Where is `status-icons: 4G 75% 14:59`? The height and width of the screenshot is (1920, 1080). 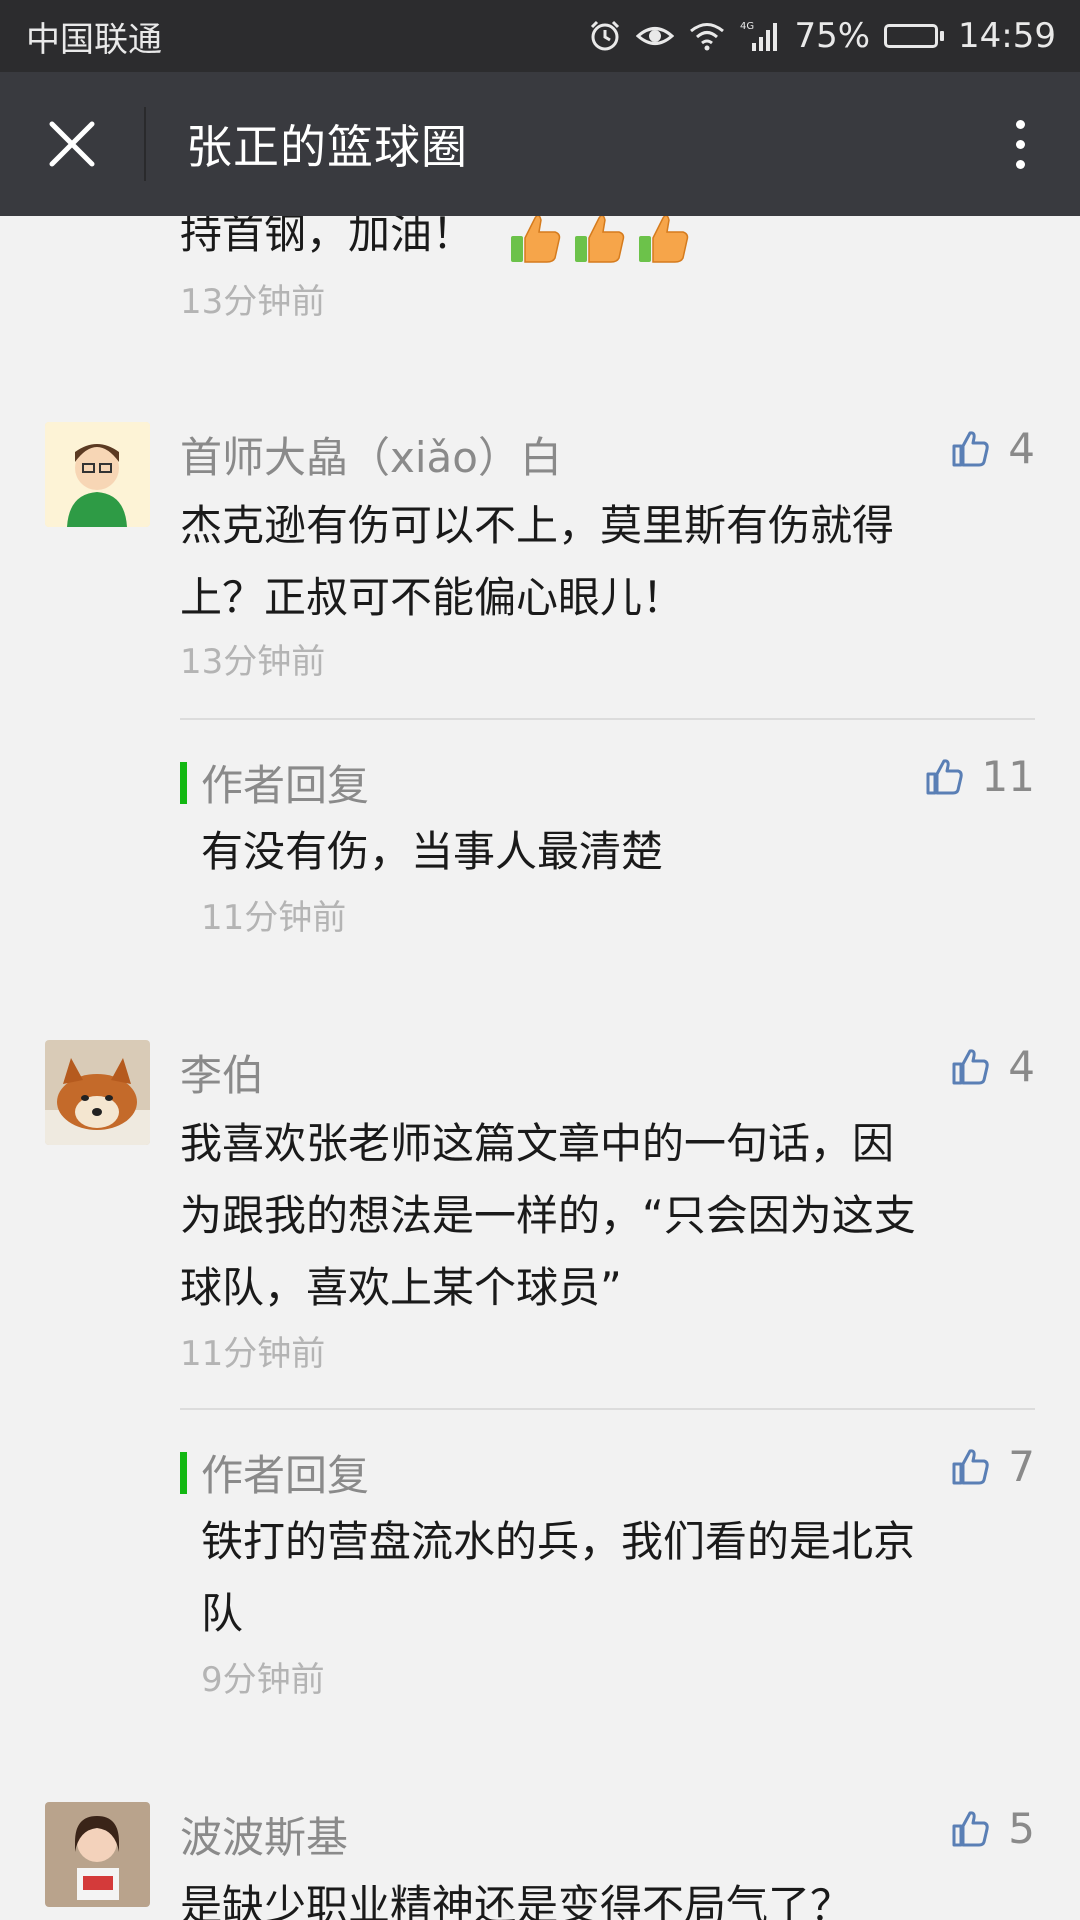 status-icons: 4G 75% 14:59 is located at coordinates (822, 36).